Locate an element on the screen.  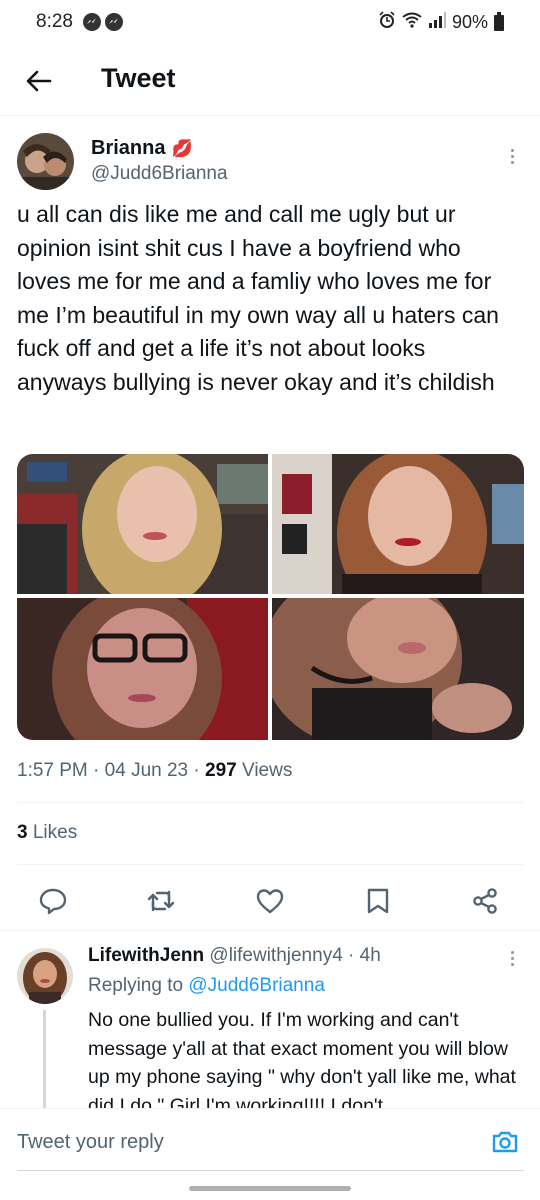
home-indicator is located at coordinates (270, 1188).